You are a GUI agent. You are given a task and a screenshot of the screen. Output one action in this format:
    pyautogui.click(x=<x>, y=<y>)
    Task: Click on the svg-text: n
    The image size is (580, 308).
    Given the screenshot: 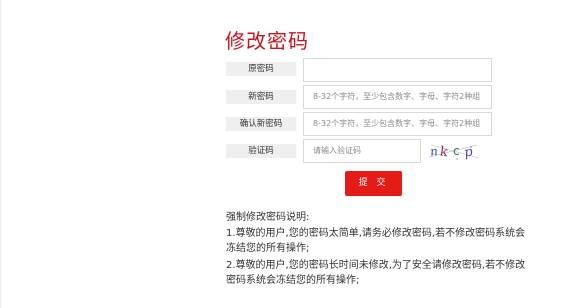 What is the action you would take?
    pyautogui.click(x=433, y=151)
    